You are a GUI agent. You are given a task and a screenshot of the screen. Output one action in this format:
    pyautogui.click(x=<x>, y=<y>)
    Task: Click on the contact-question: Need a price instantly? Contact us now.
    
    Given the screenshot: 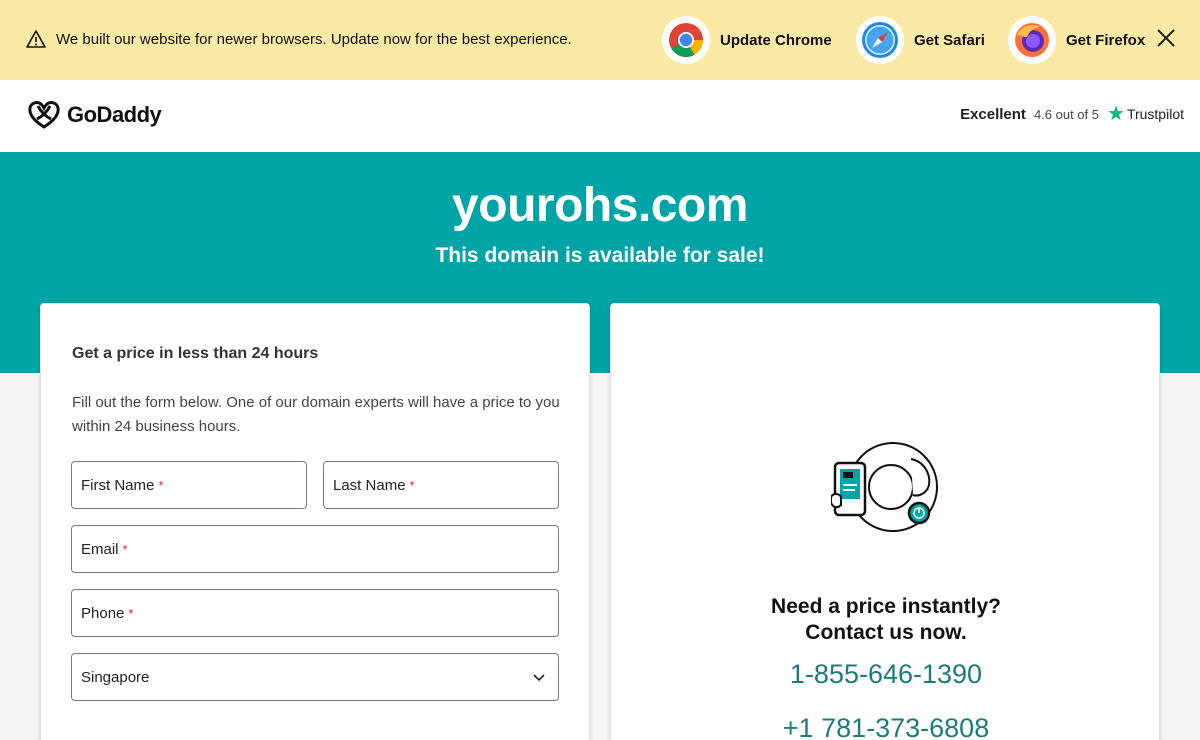 What is the action you would take?
    pyautogui.click(x=886, y=620)
    